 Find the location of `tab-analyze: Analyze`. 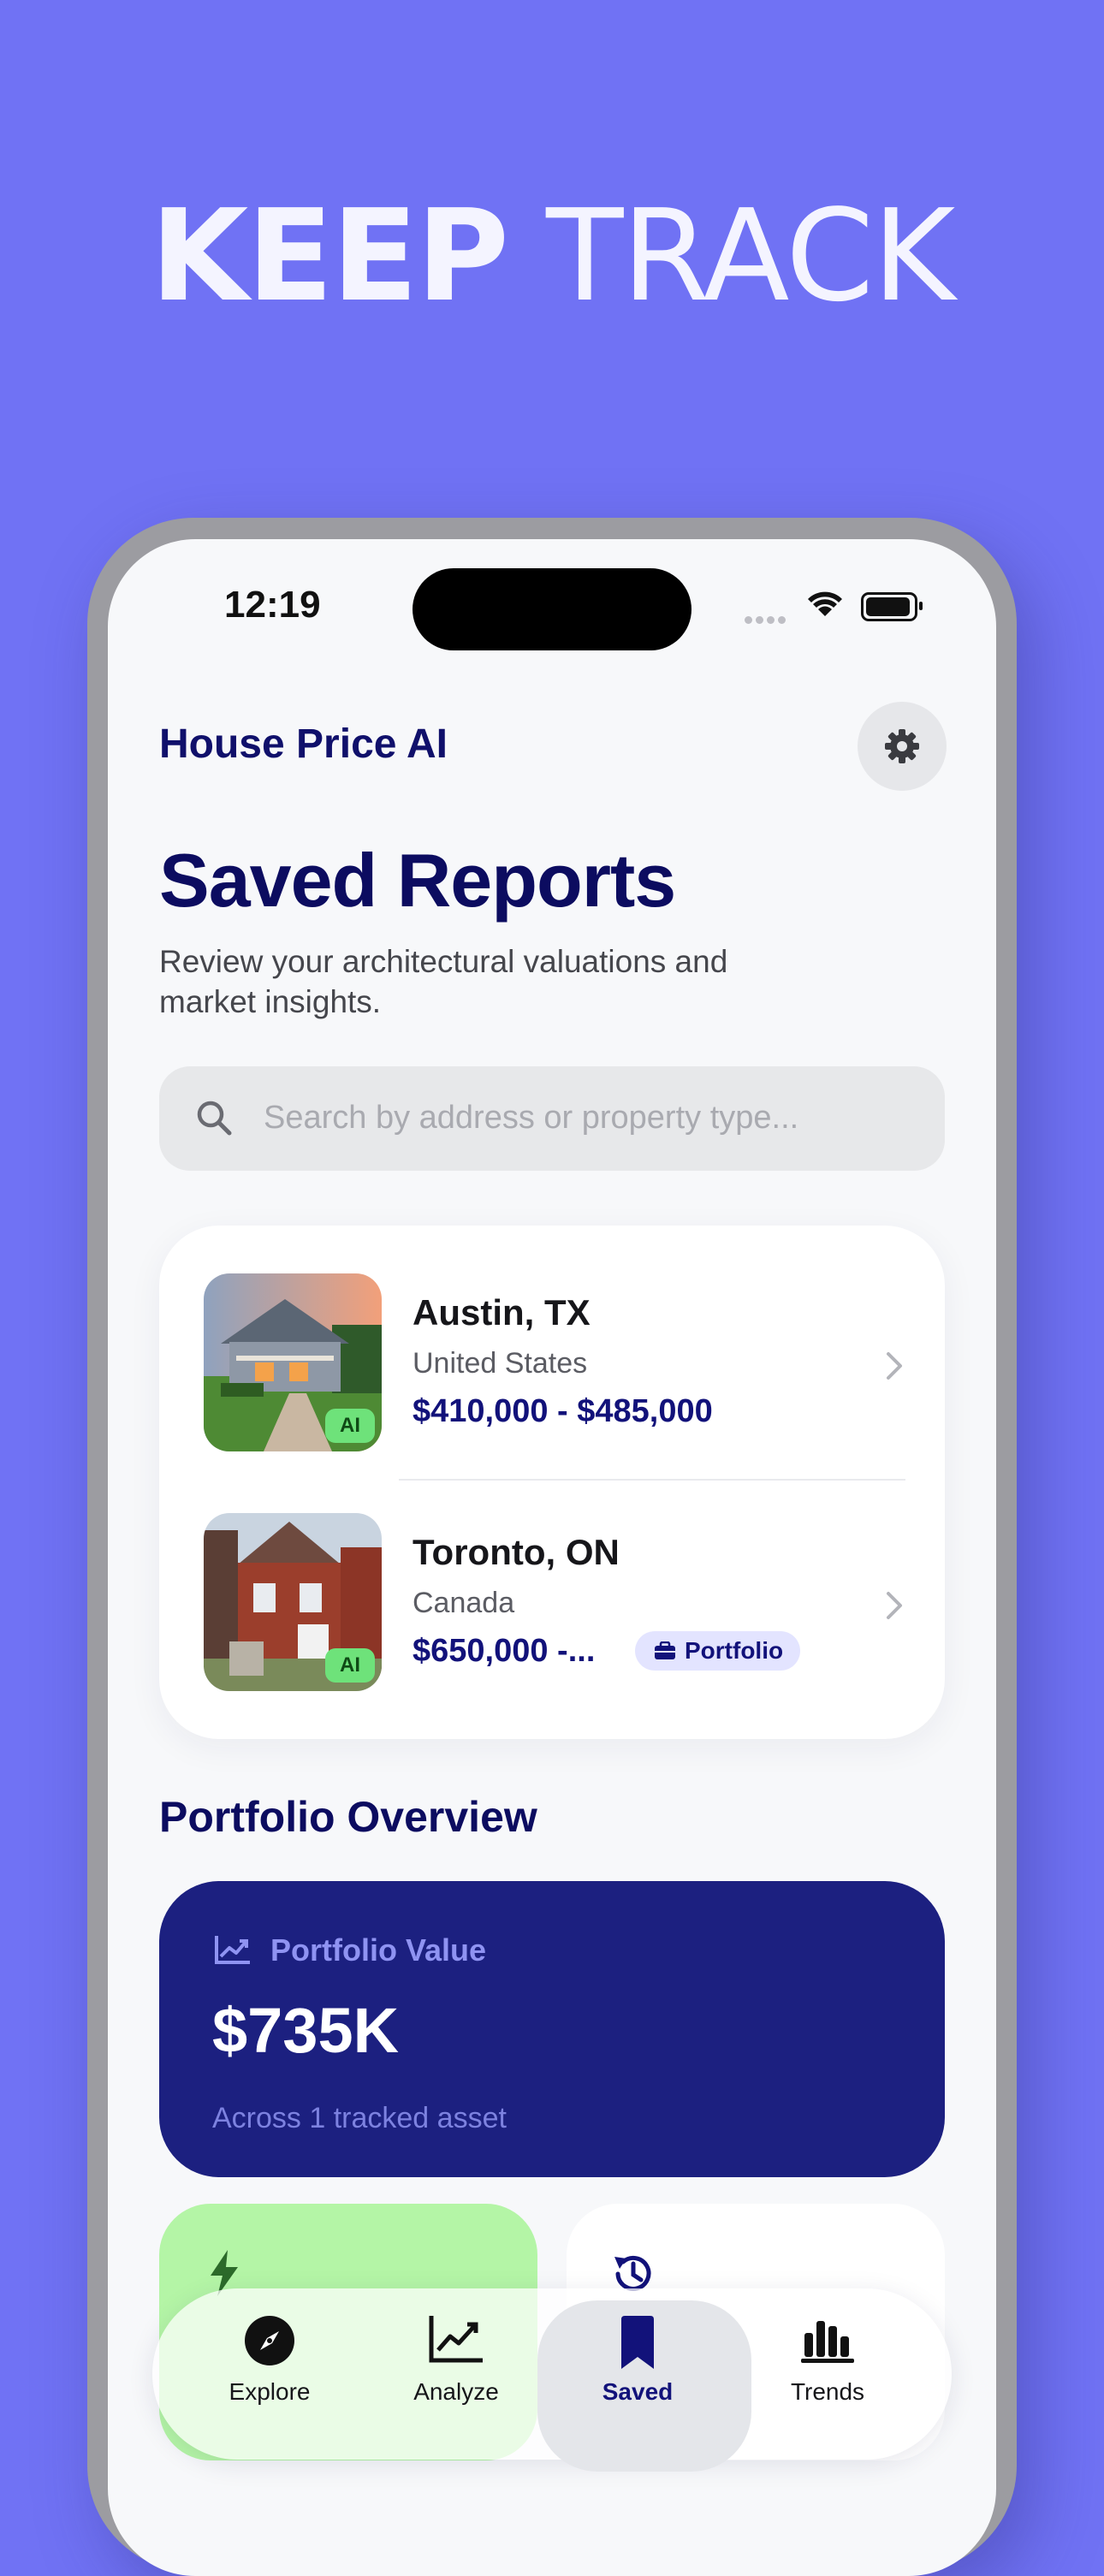

tab-analyze: Analyze is located at coordinates (456, 2374).